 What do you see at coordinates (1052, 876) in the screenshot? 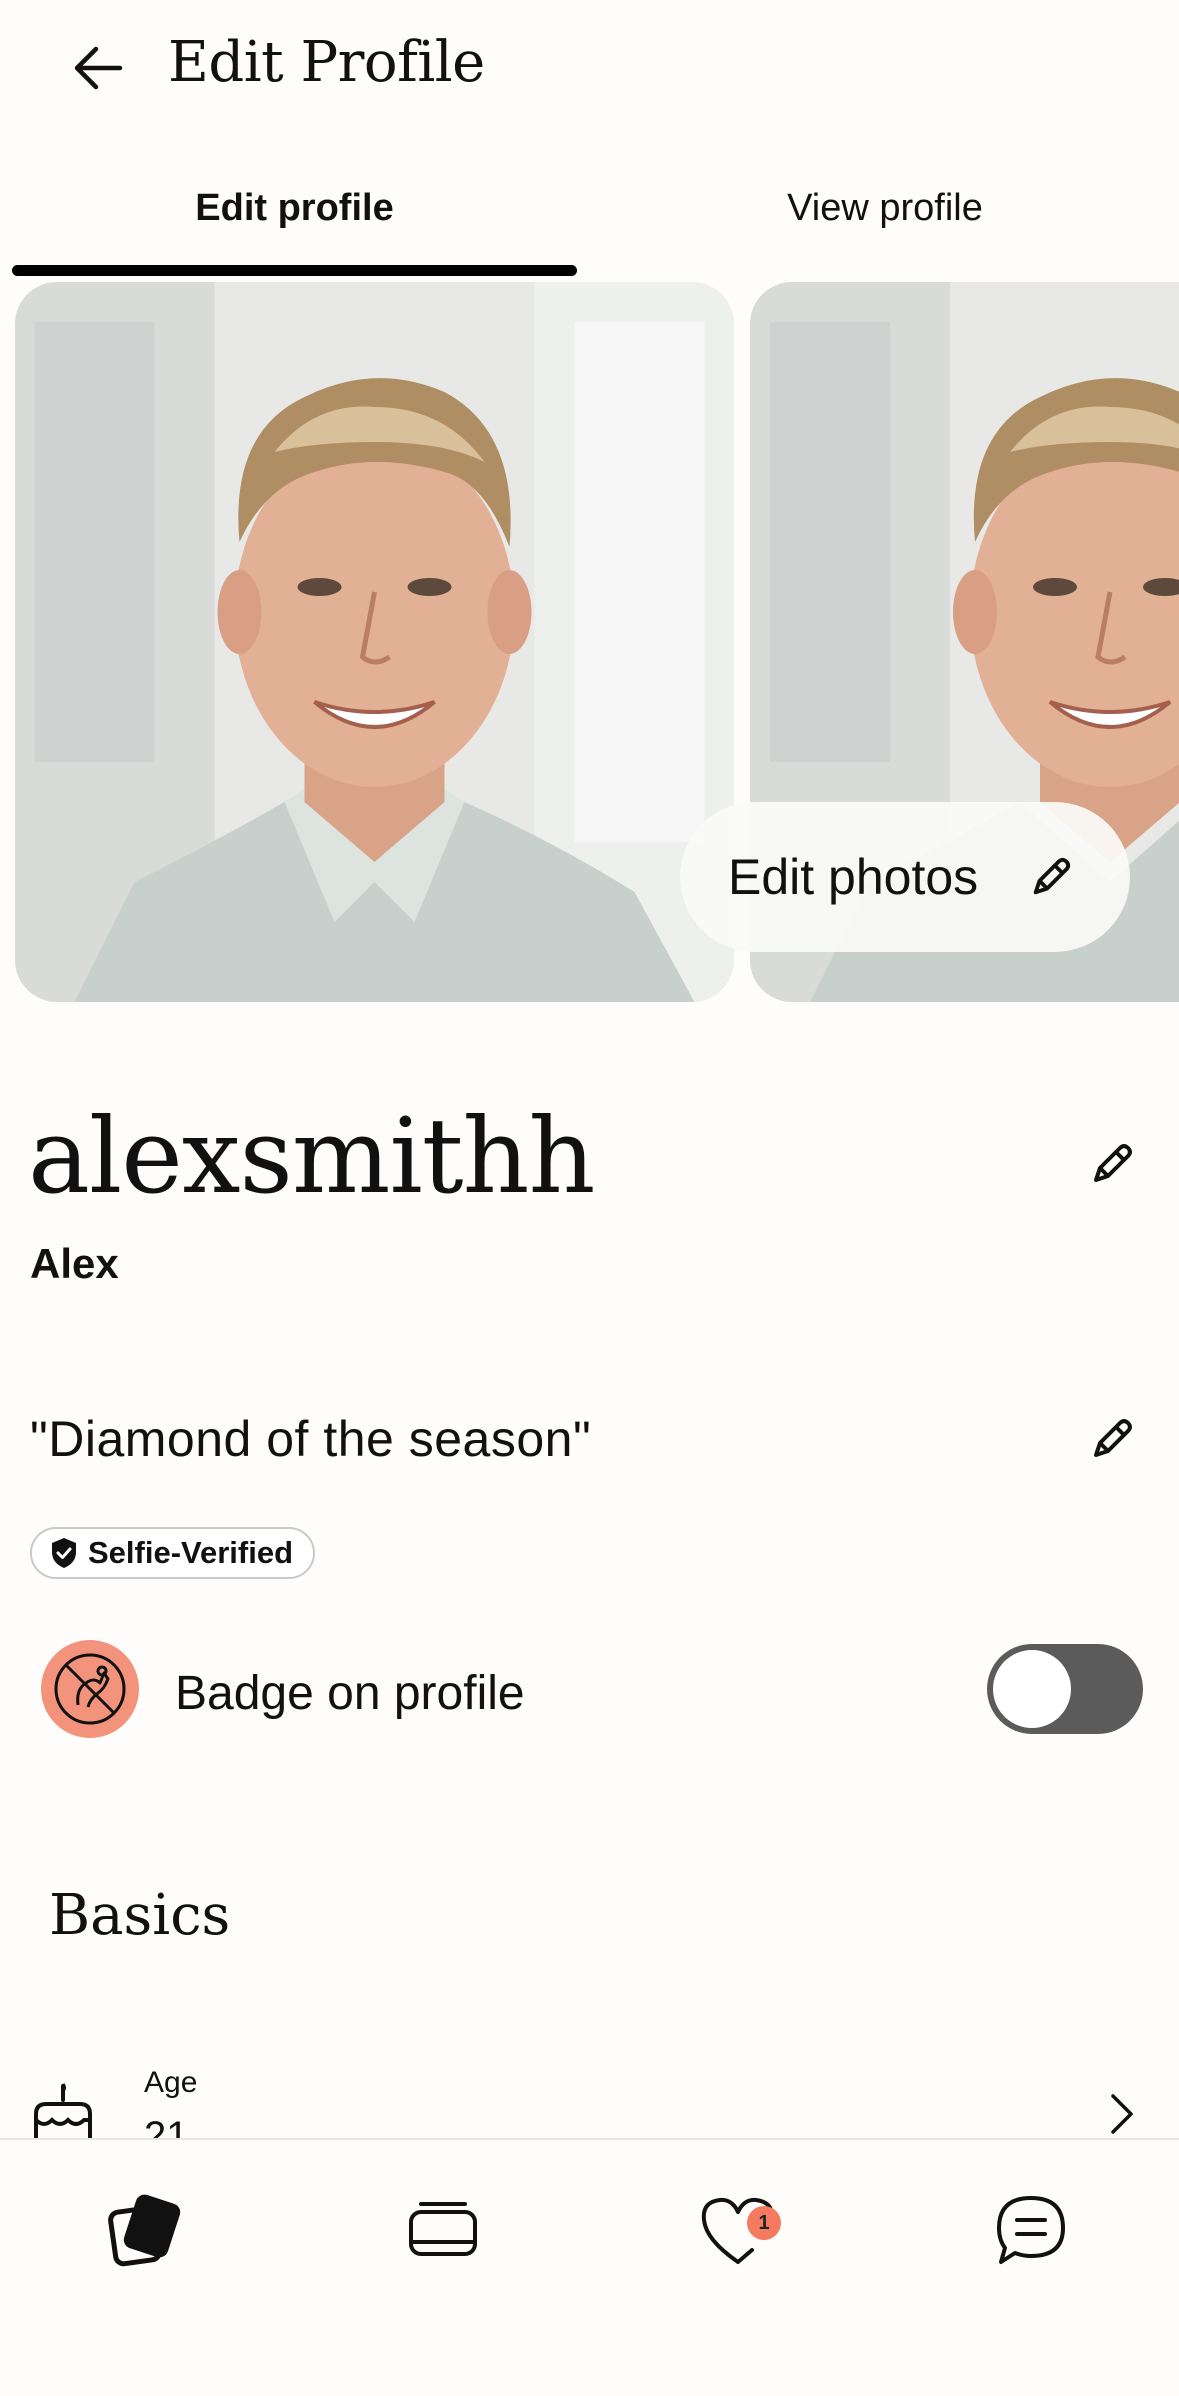
I see `pencil-icon` at bounding box center [1052, 876].